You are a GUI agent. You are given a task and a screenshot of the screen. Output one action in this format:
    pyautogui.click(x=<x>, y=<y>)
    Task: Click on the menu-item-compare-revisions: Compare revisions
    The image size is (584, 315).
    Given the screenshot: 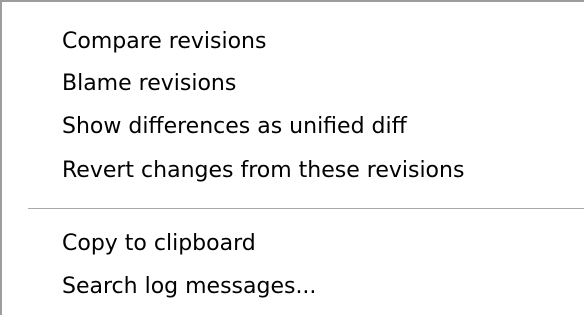 What is the action you would take?
    pyautogui.click(x=293, y=42)
    